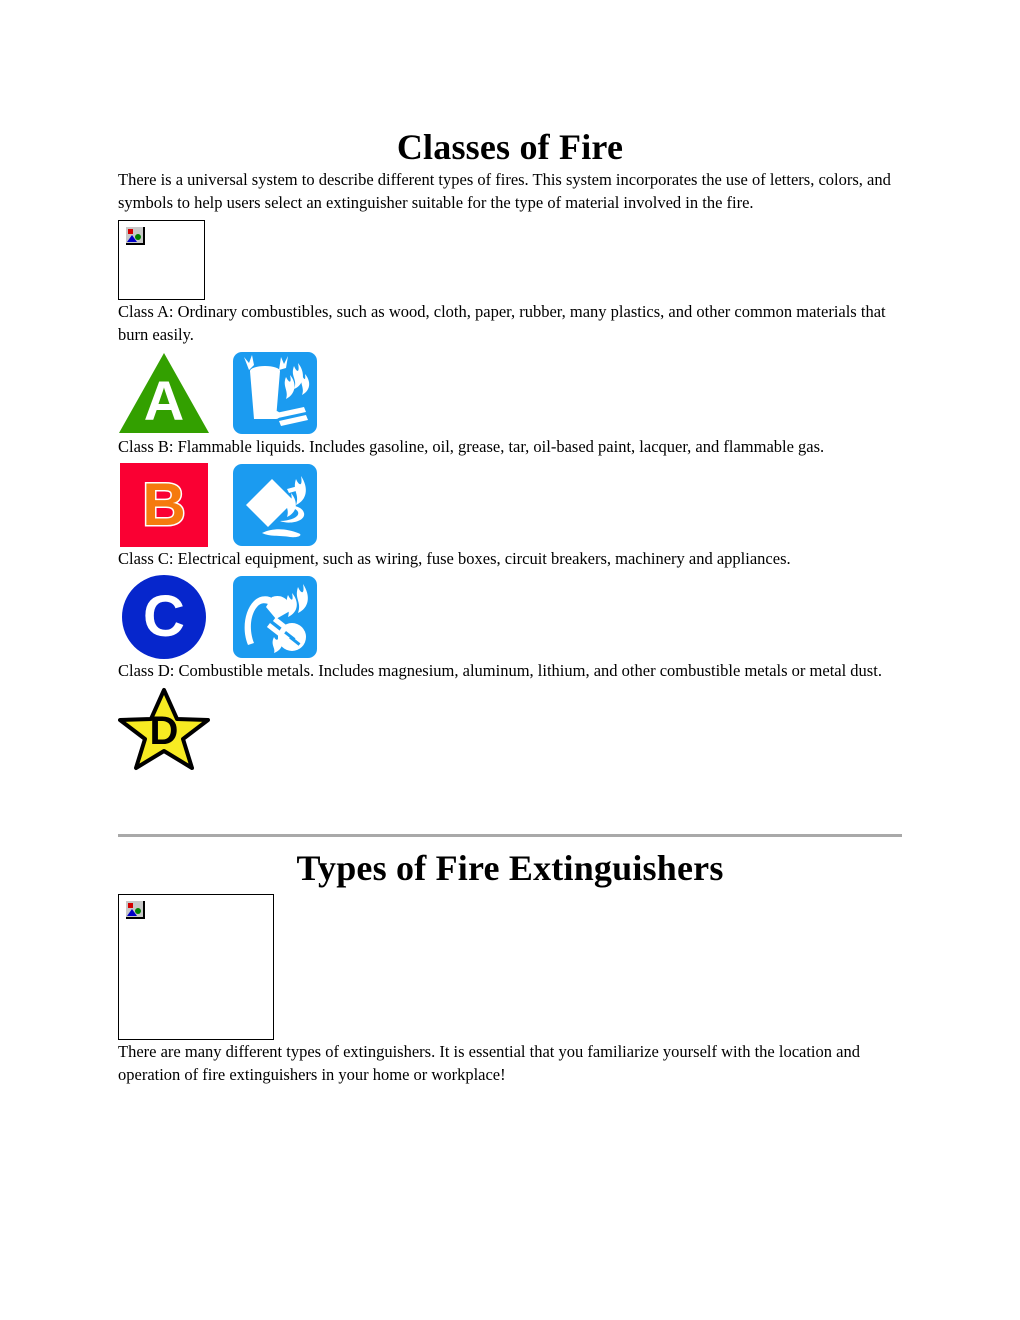  What do you see at coordinates (275, 504) in the screenshot?
I see `fuel-can-pouring-on-fire-icon` at bounding box center [275, 504].